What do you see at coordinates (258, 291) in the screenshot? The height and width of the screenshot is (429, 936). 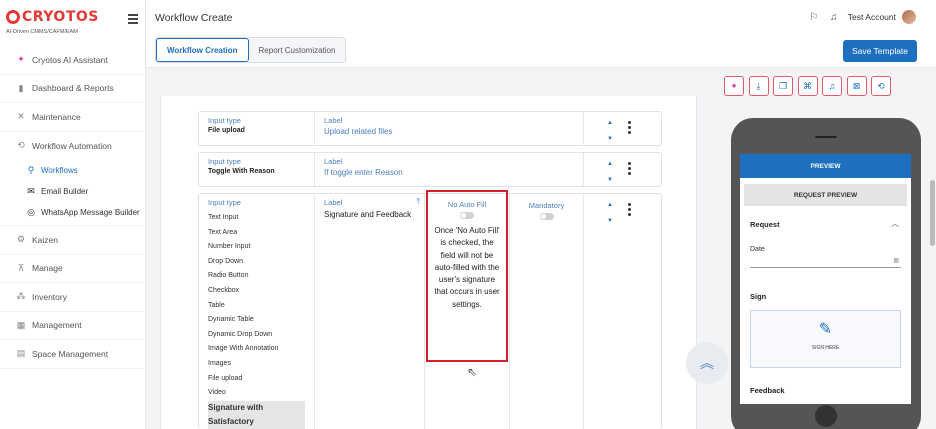 I see `input-type-option: Checkbox` at bounding box center [258, 291].